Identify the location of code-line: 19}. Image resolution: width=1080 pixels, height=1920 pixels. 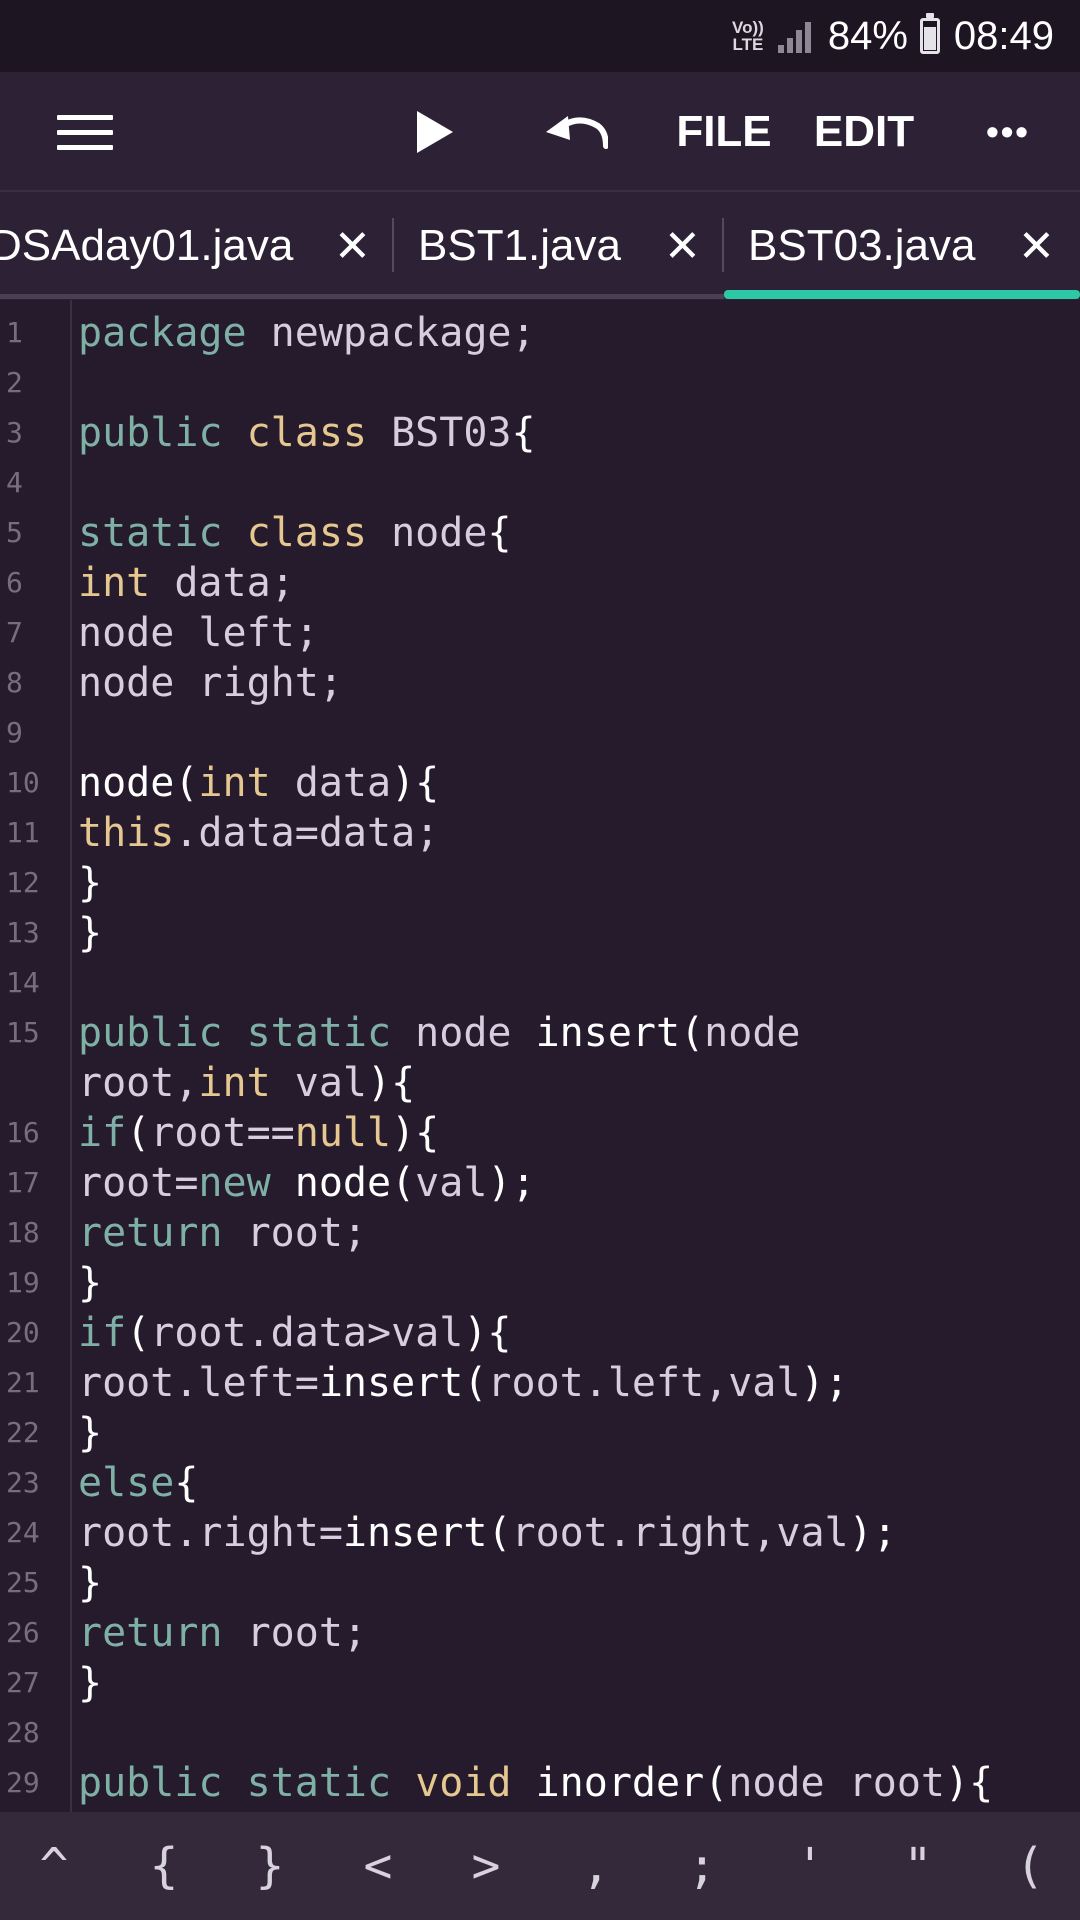
(540, 1283).